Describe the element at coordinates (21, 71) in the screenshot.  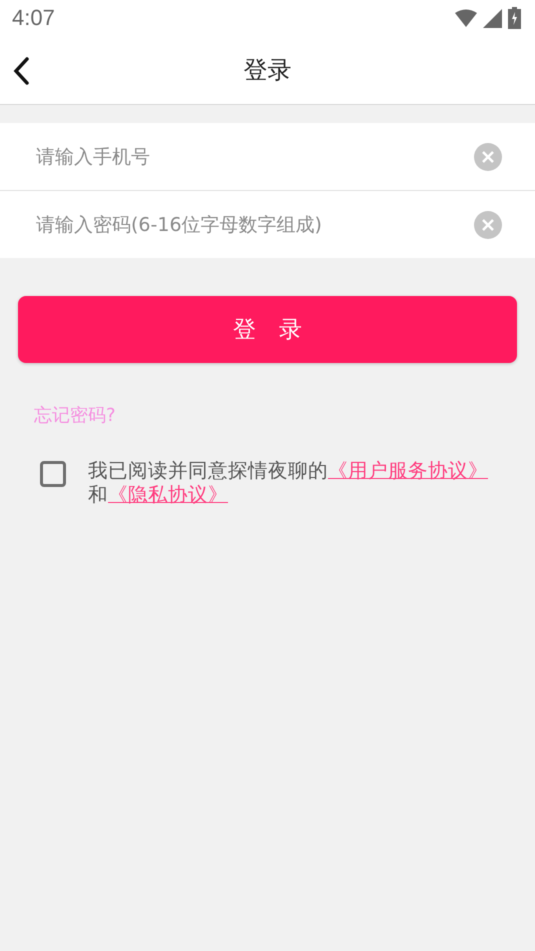
I see `back-icon` at that location.